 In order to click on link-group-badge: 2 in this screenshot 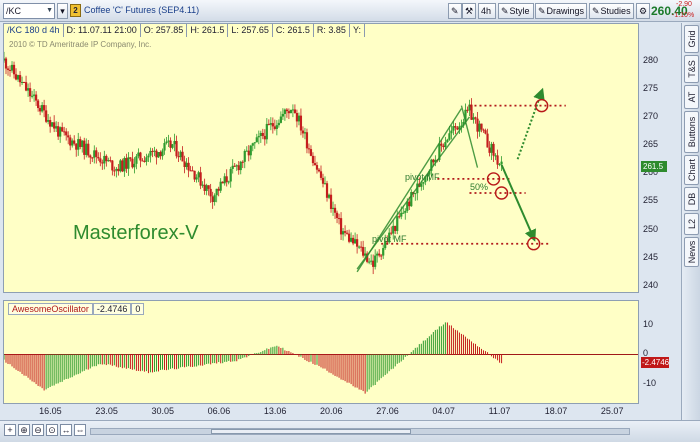, I will do `click(75, 10)`.